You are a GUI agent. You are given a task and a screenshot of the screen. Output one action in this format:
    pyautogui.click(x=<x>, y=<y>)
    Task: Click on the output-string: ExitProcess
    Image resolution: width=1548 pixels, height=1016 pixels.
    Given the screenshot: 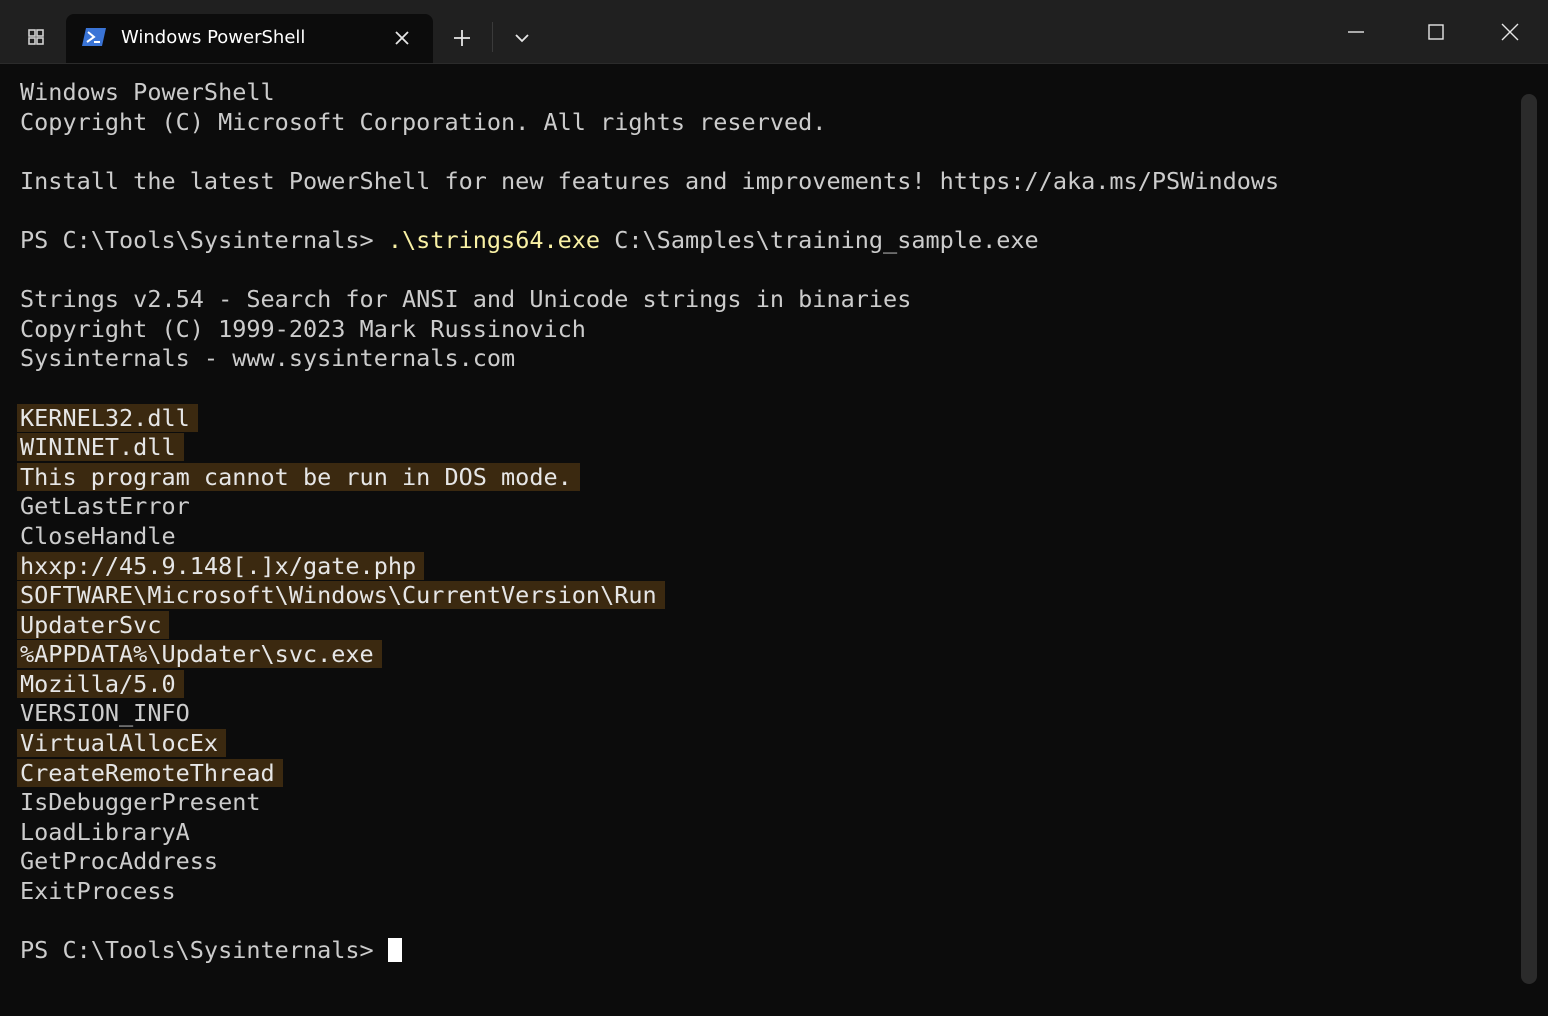 What is the action you would take?
    pyautogui.click(x=98, y=891)
    